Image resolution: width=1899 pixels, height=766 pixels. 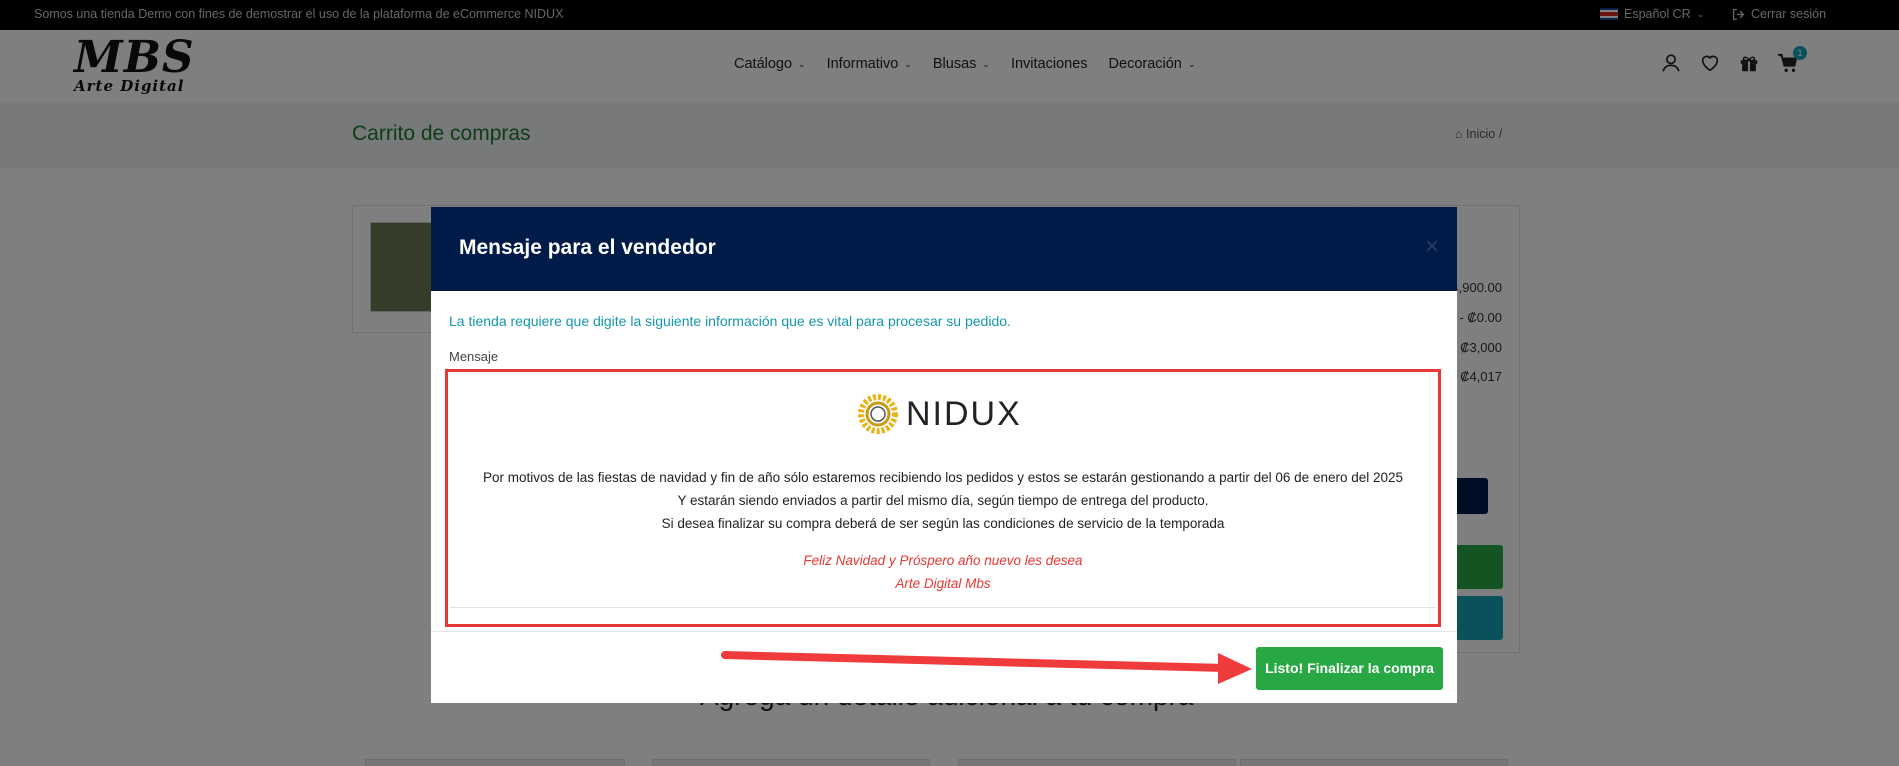 What do you see at coordinates (1349, 668) in the screenshot?
I see `finish-purchase-button: Listo! Finalizar la compra` at bounding box center [1349, 668].